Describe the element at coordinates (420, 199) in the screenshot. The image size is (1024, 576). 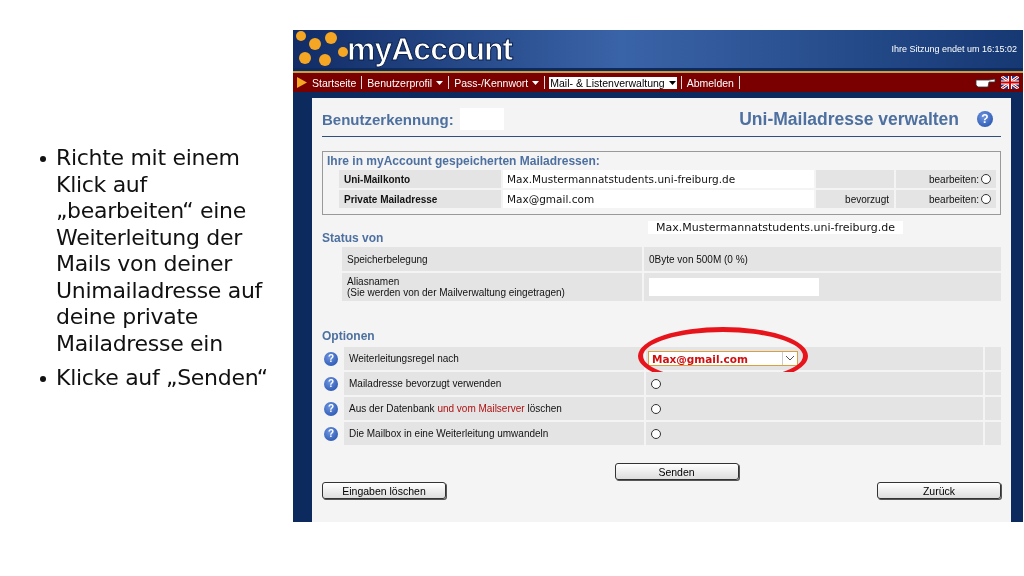
I see `table-cell: Private Mailadresse` at that location.